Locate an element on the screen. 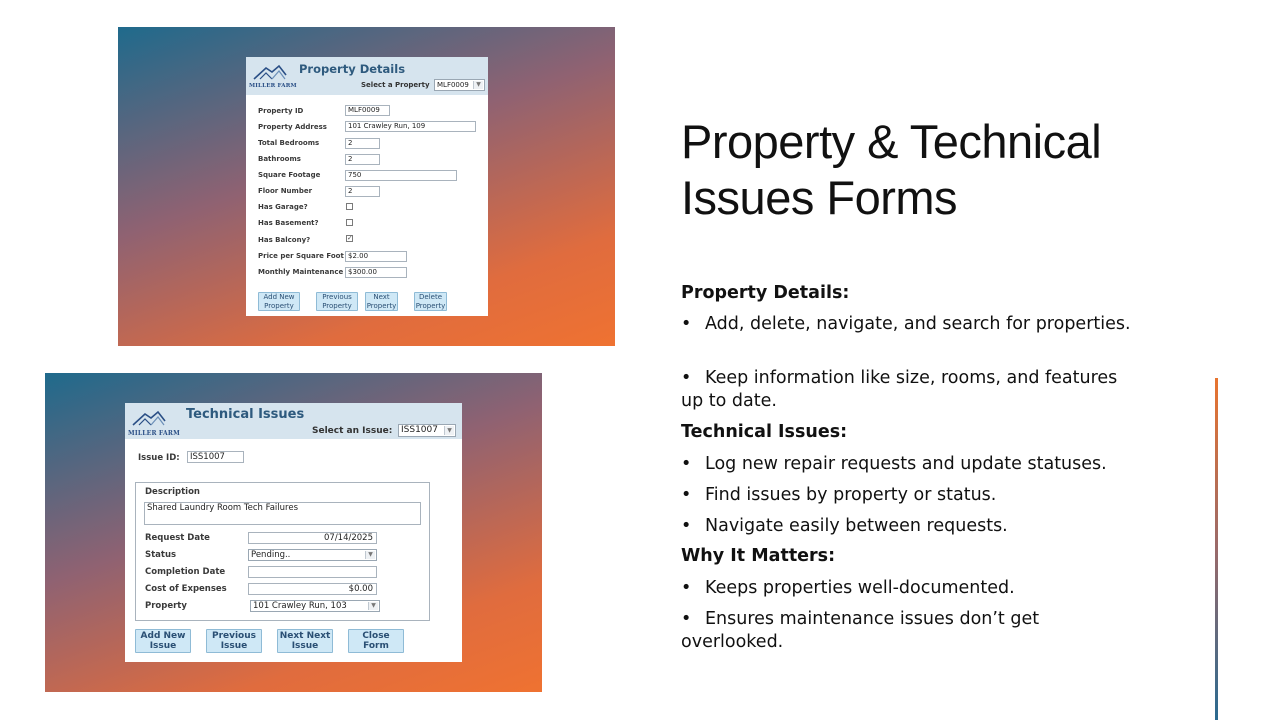 The image size is (1280, 720). button-line: Delete is located at coordinates (430, 297).